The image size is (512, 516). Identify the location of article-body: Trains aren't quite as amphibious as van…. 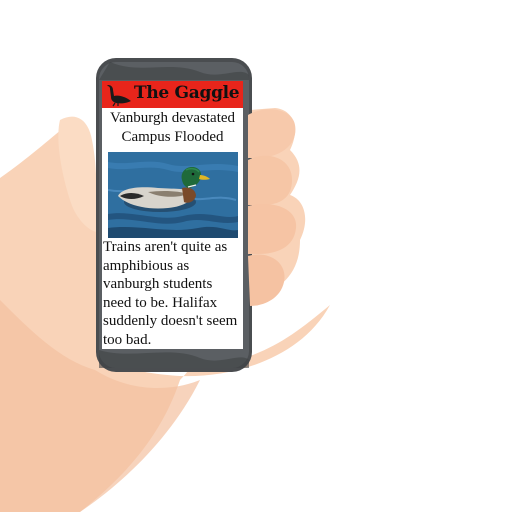
(173, 293).